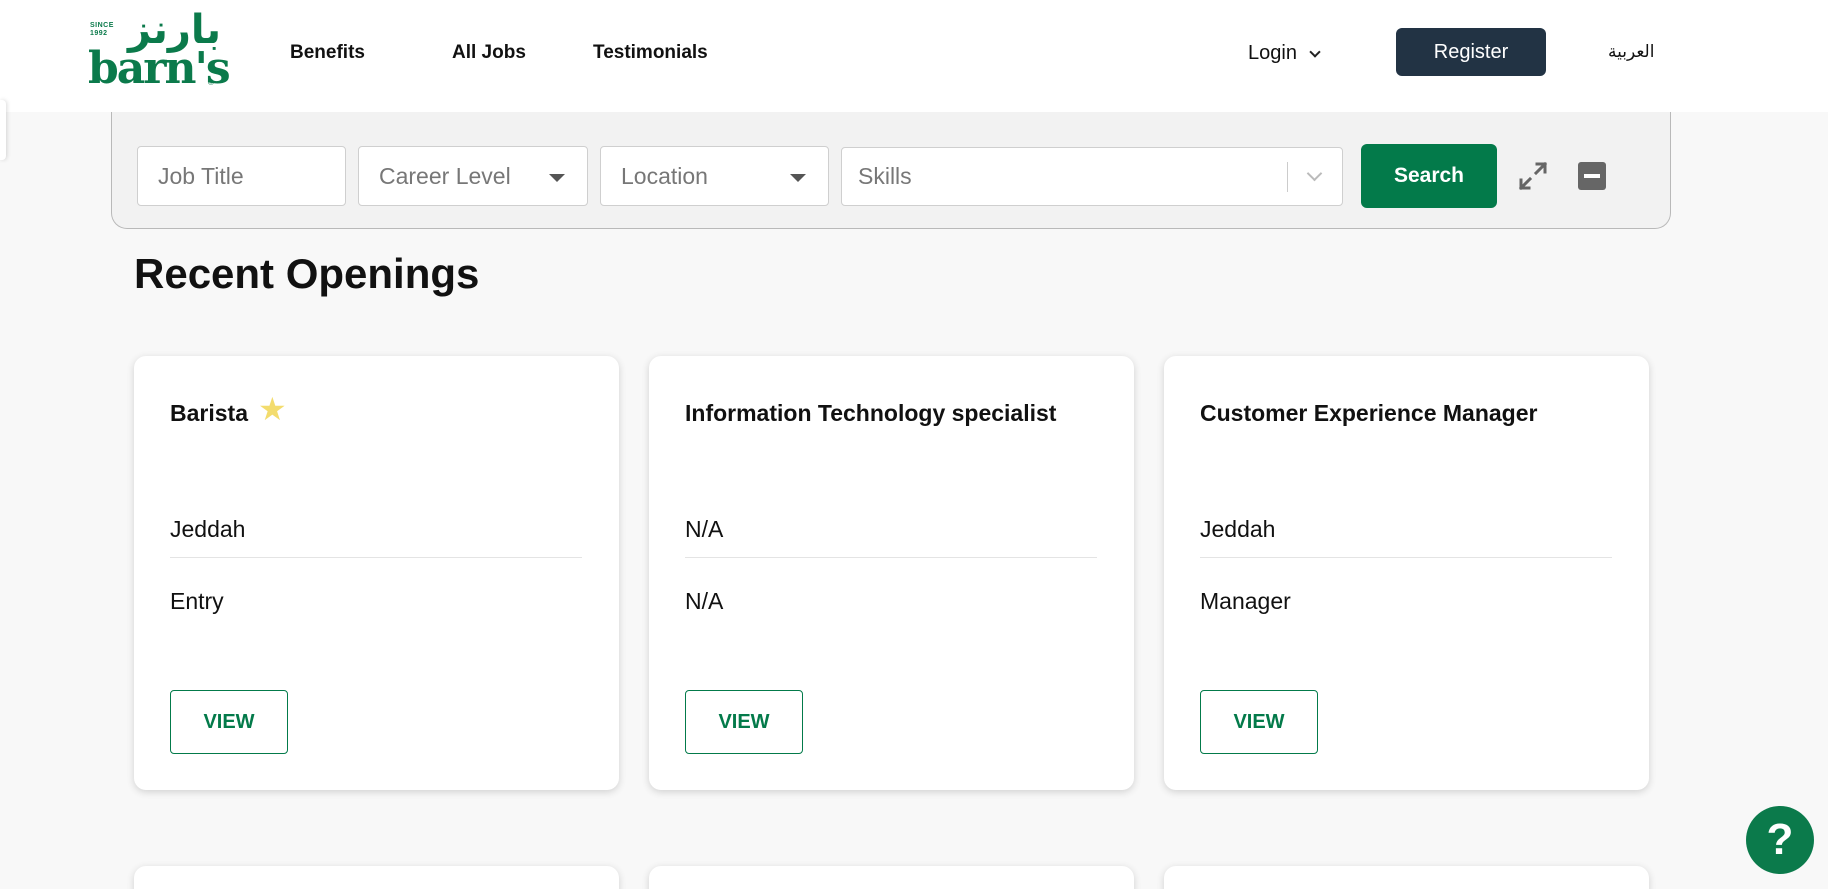 This screenshot has width=1828, height=889. What do you see at coordinates (704, 529) in the screenshot?
I see `job-location: N/A` at bounding box center [704, 529].